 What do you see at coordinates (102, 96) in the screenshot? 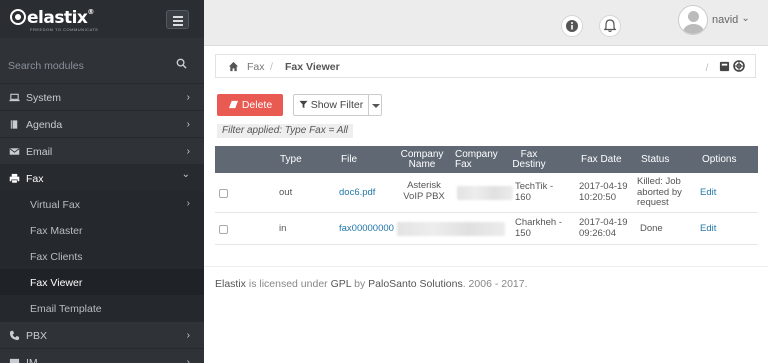
I see `sidebar-item-system: System ›` at bounding box center [102, 96].